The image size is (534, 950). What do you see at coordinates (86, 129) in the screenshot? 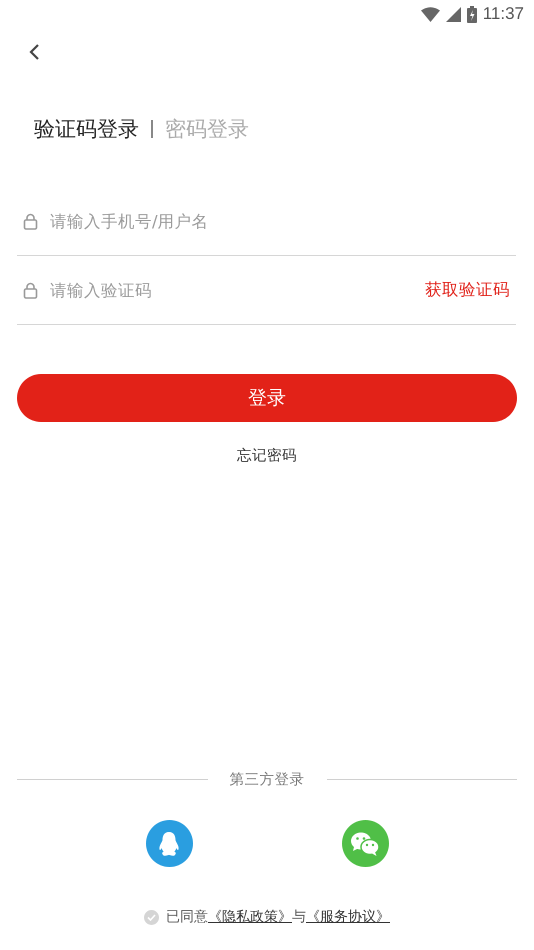
I see `login-tab: 验证码登录` at bounding box center [86, 129].